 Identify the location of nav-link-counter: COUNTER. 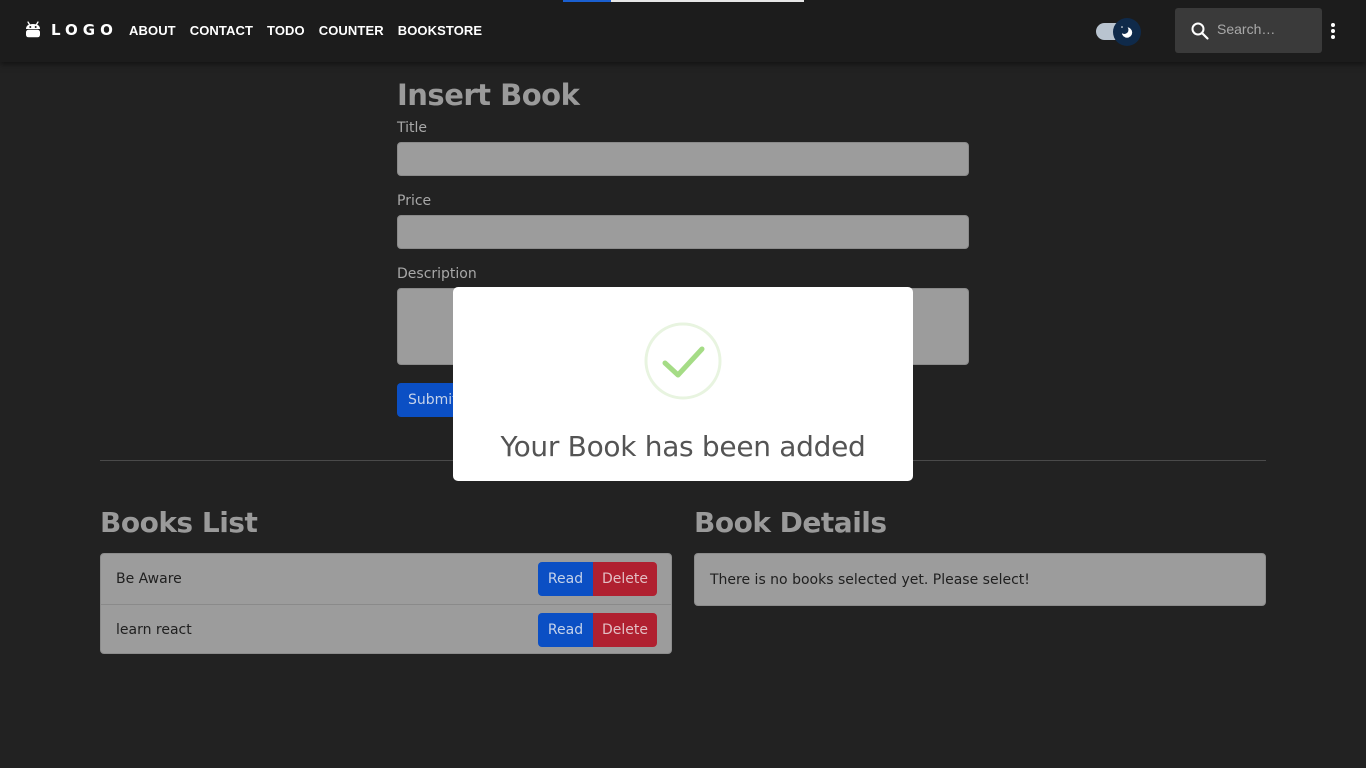
(351, 30).